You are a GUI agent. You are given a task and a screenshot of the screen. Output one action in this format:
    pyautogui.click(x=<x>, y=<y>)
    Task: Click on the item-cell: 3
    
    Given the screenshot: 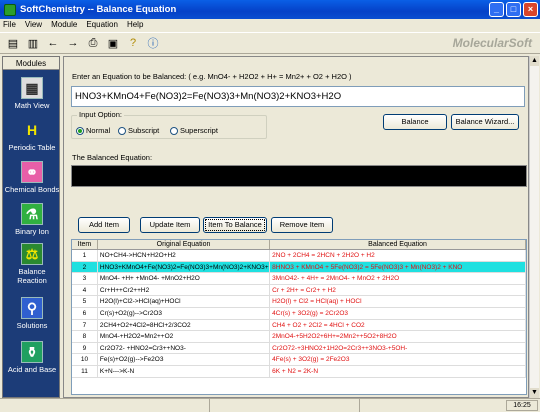 What is the action you would take?
    pyautogui.click(x=85, y=278)
    